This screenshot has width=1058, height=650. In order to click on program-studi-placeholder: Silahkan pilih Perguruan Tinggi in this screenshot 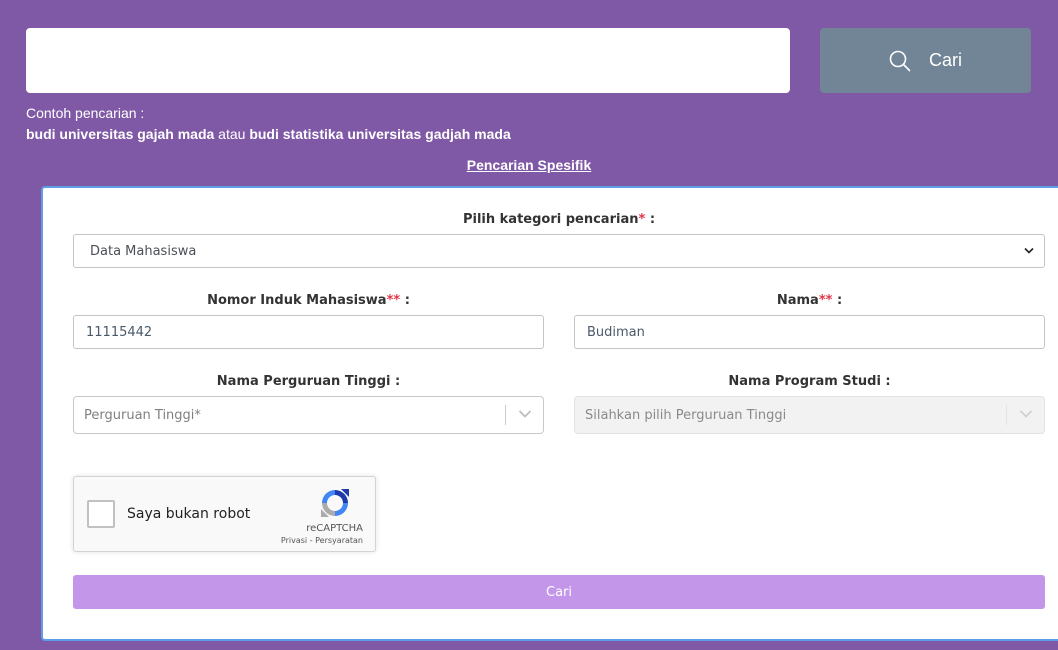, I will do `click(686, 415)`.